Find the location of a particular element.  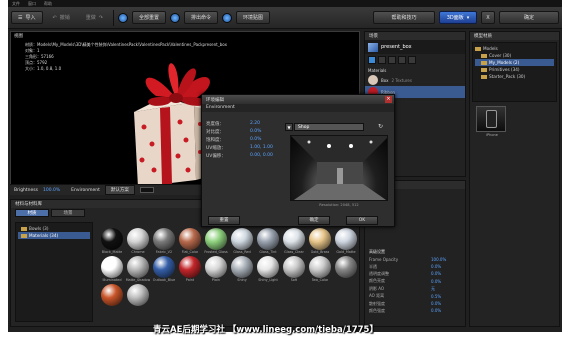

tab-materials: 材质 is located at coordinates (32, 213).